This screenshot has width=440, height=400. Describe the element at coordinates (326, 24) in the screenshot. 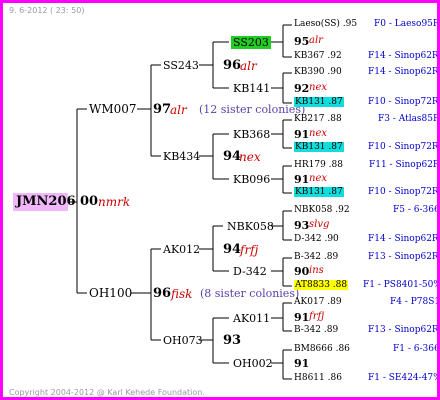

I see `leaf-name: Laeso(SS) .95` at that location.